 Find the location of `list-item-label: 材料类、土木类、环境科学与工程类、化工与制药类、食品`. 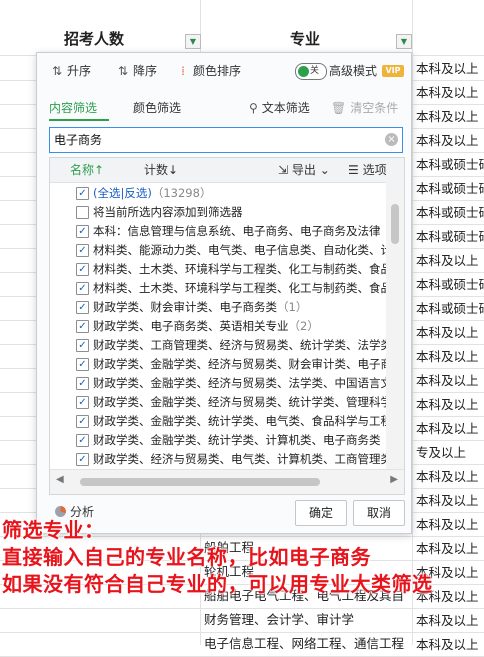

list-item-label: 材料类、土木类、环境科学与工程类、化工与制药类、食品 is located at coordinates (239, 288).